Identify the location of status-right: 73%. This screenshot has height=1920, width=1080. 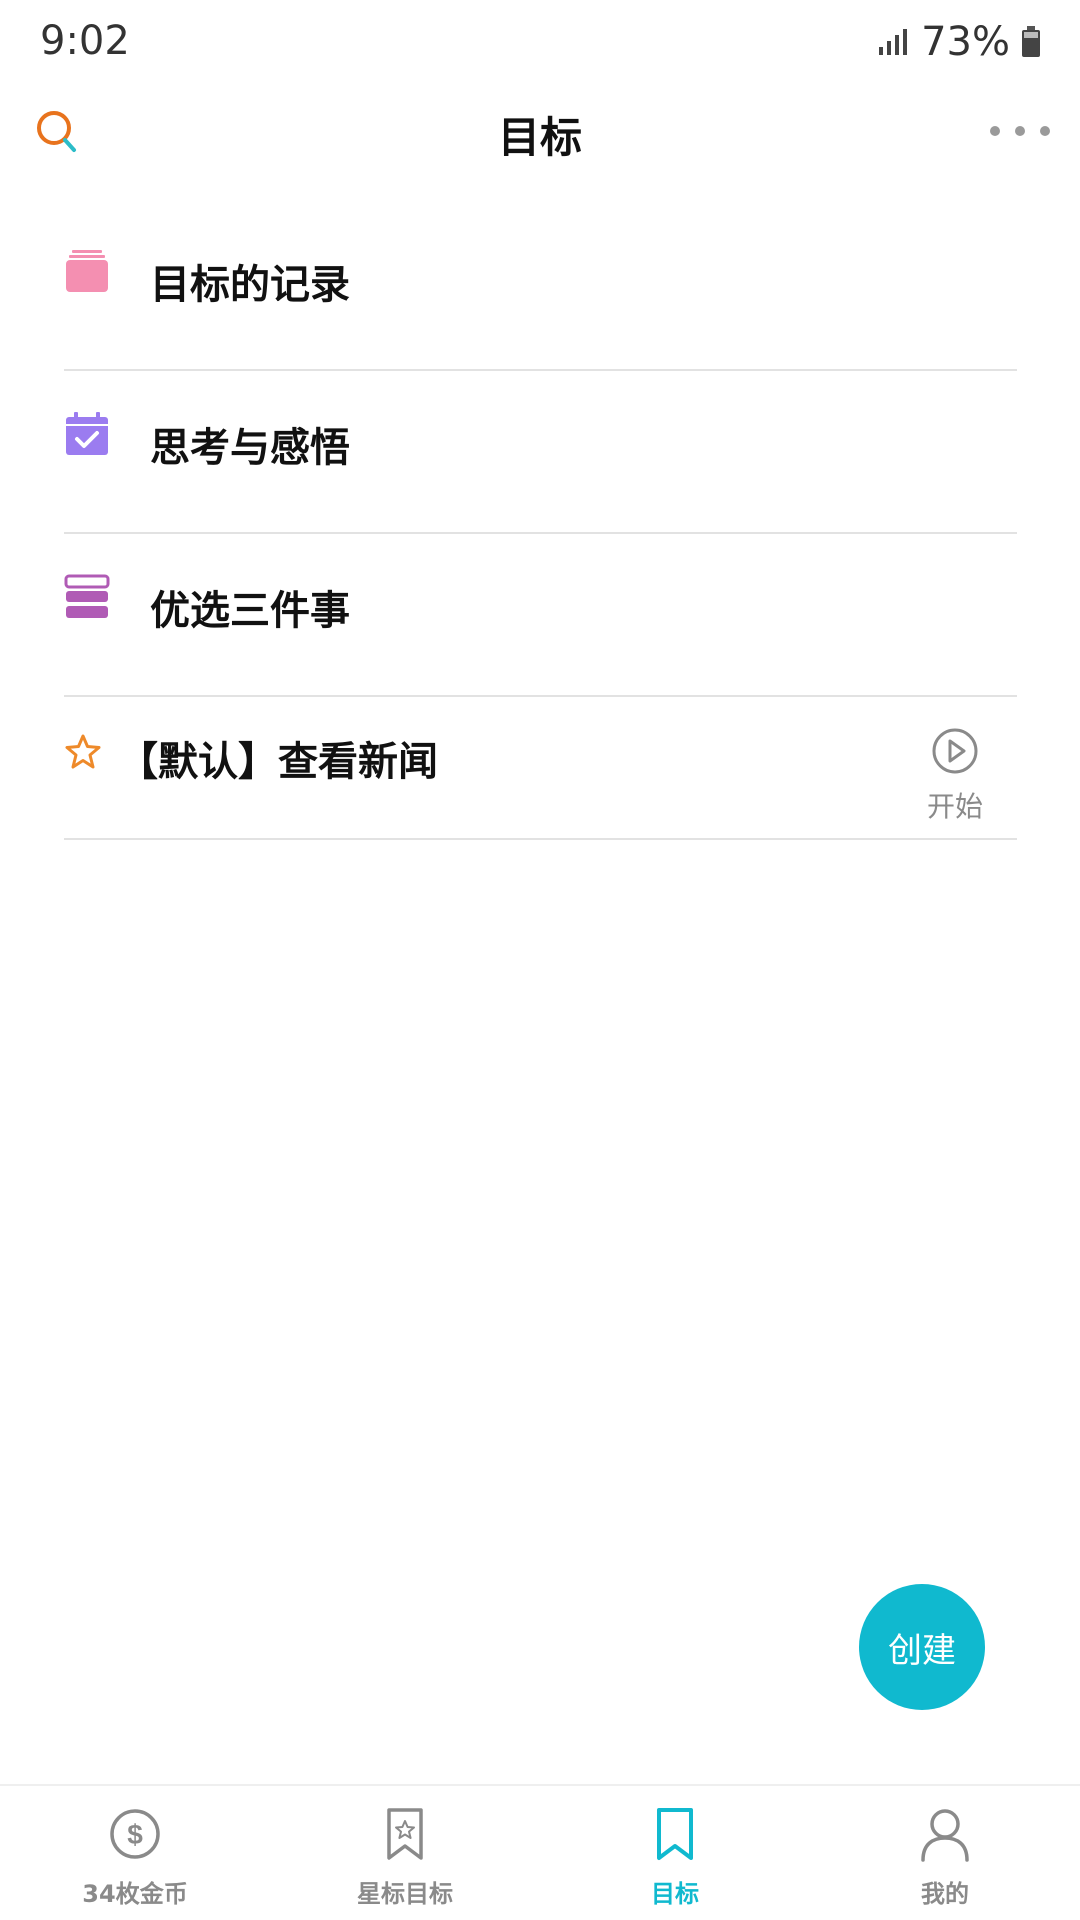
(959, 42).